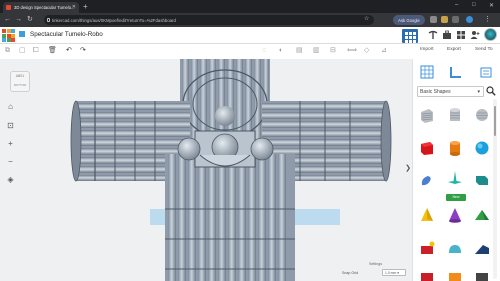 The height and width of the screenshot is (281, 500). I want to click on zoom-in-icon: +, so click(10, 143).